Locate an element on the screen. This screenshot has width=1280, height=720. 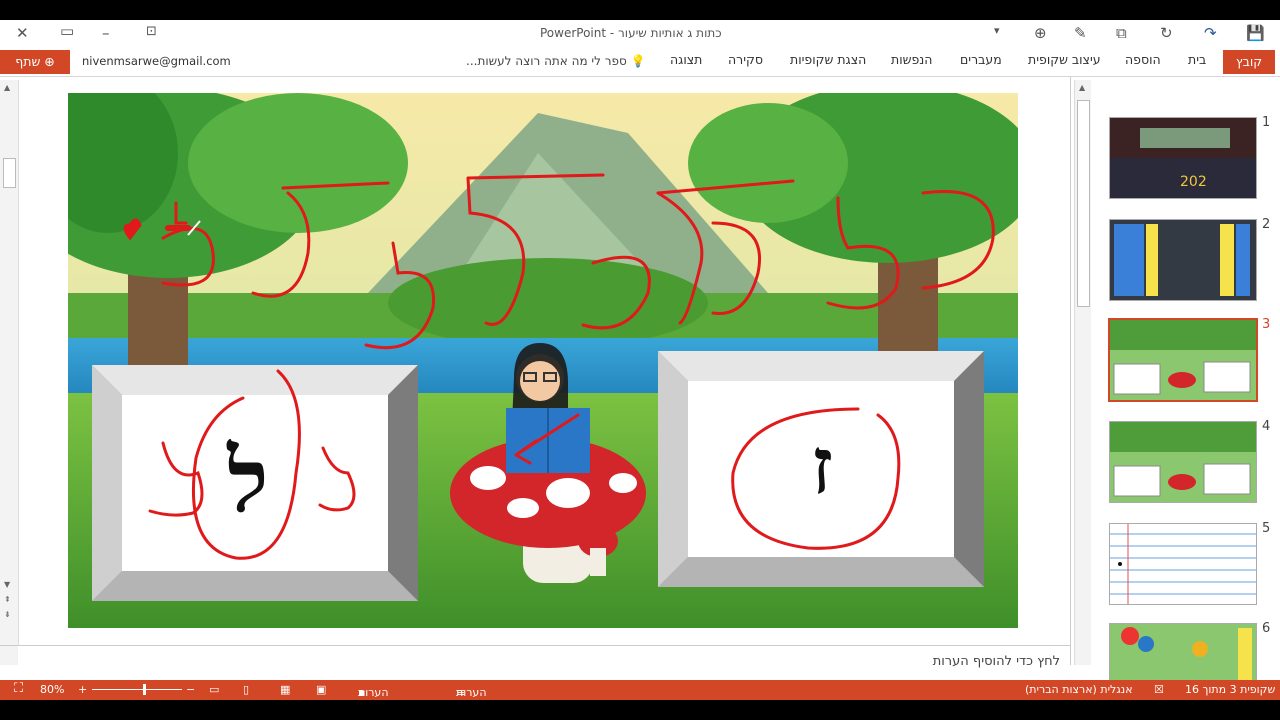
customize-qat-icon: ▾ is located at coordinates (997, 30).